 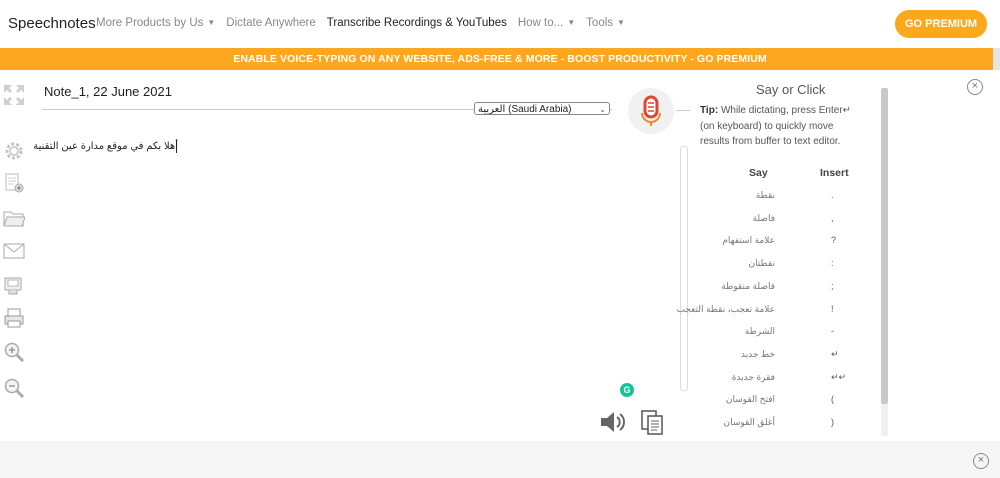 What do you see at coordinates (975, 87) in the screenshot?
I see `close-panel-icon: ×` at bounding box center [975, 87].